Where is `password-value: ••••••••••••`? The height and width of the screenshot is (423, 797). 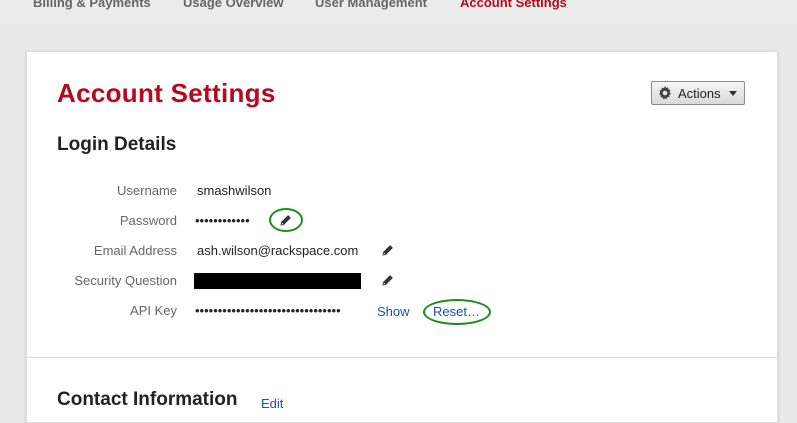 password-value: •••••••••••• is located at coordinates (222, 220).